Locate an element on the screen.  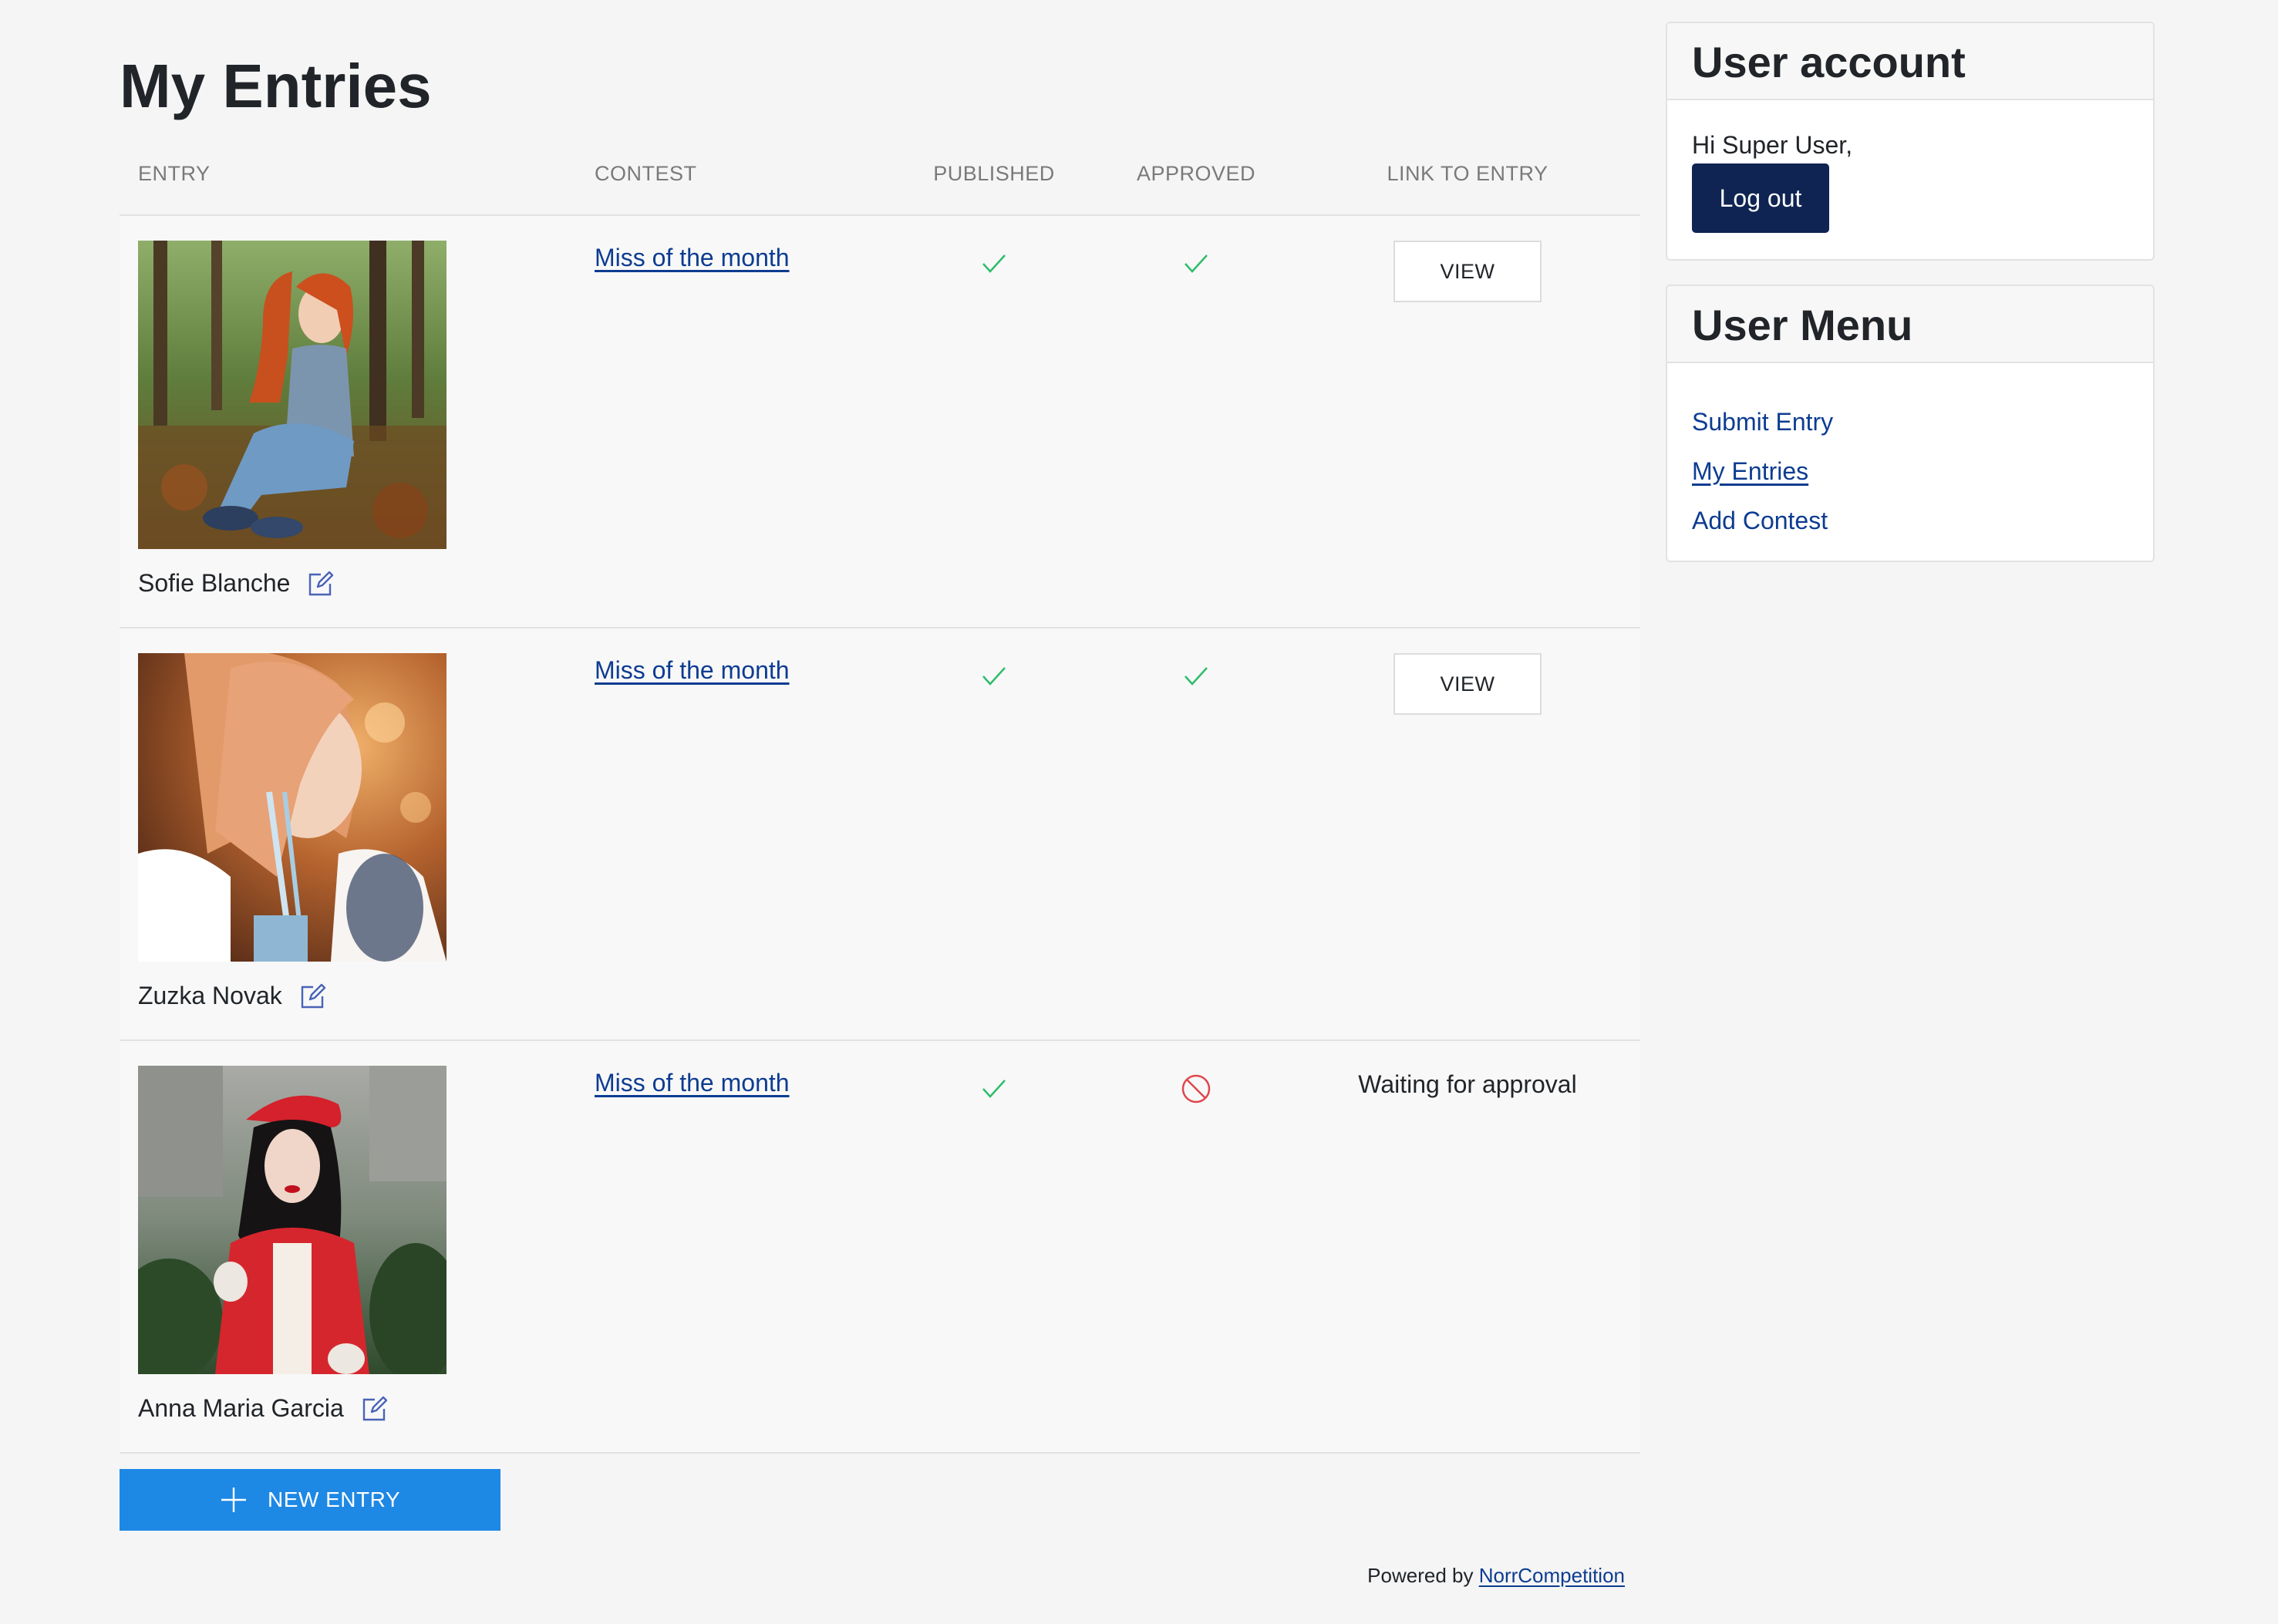
new-entry-label: NEW ENTRY is located at coordinates (334, 1499).